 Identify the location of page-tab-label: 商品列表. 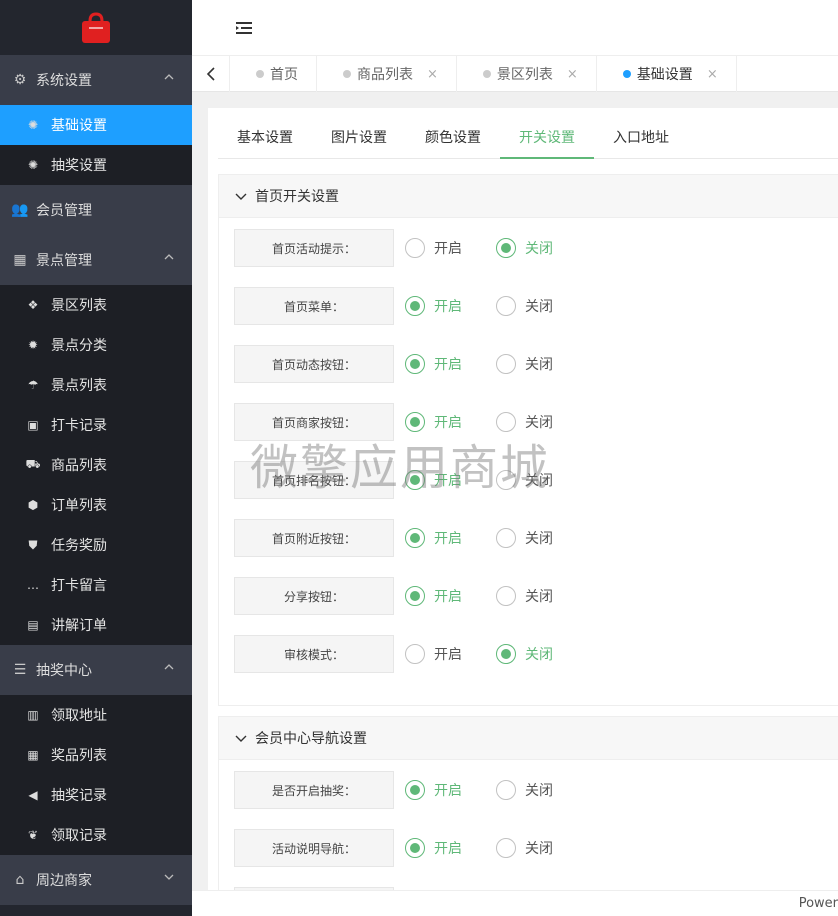
(385, 75).